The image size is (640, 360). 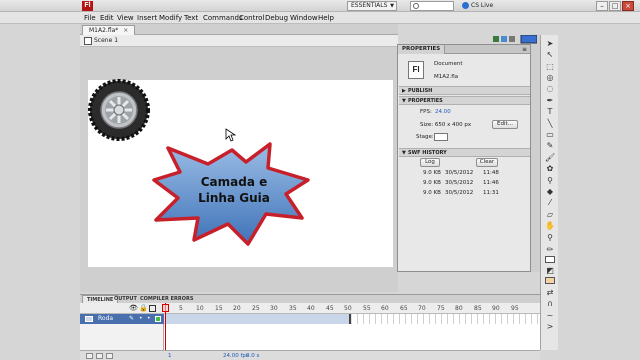 What do you see at coordinates (258, 319) in the screenshot?
I see `frame-span` at bounding box center [258, 319].